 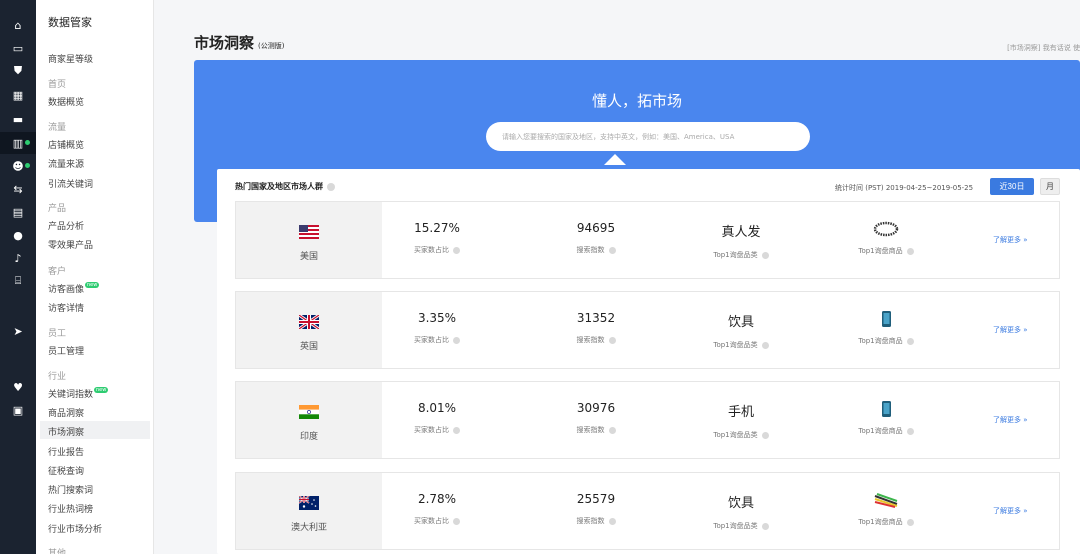 What do you see at coordinates (1043, 48) in the screenshot?
I see `feedback-links: [市场洞察] 我有话说 使` at bounding box center [1043, 48].